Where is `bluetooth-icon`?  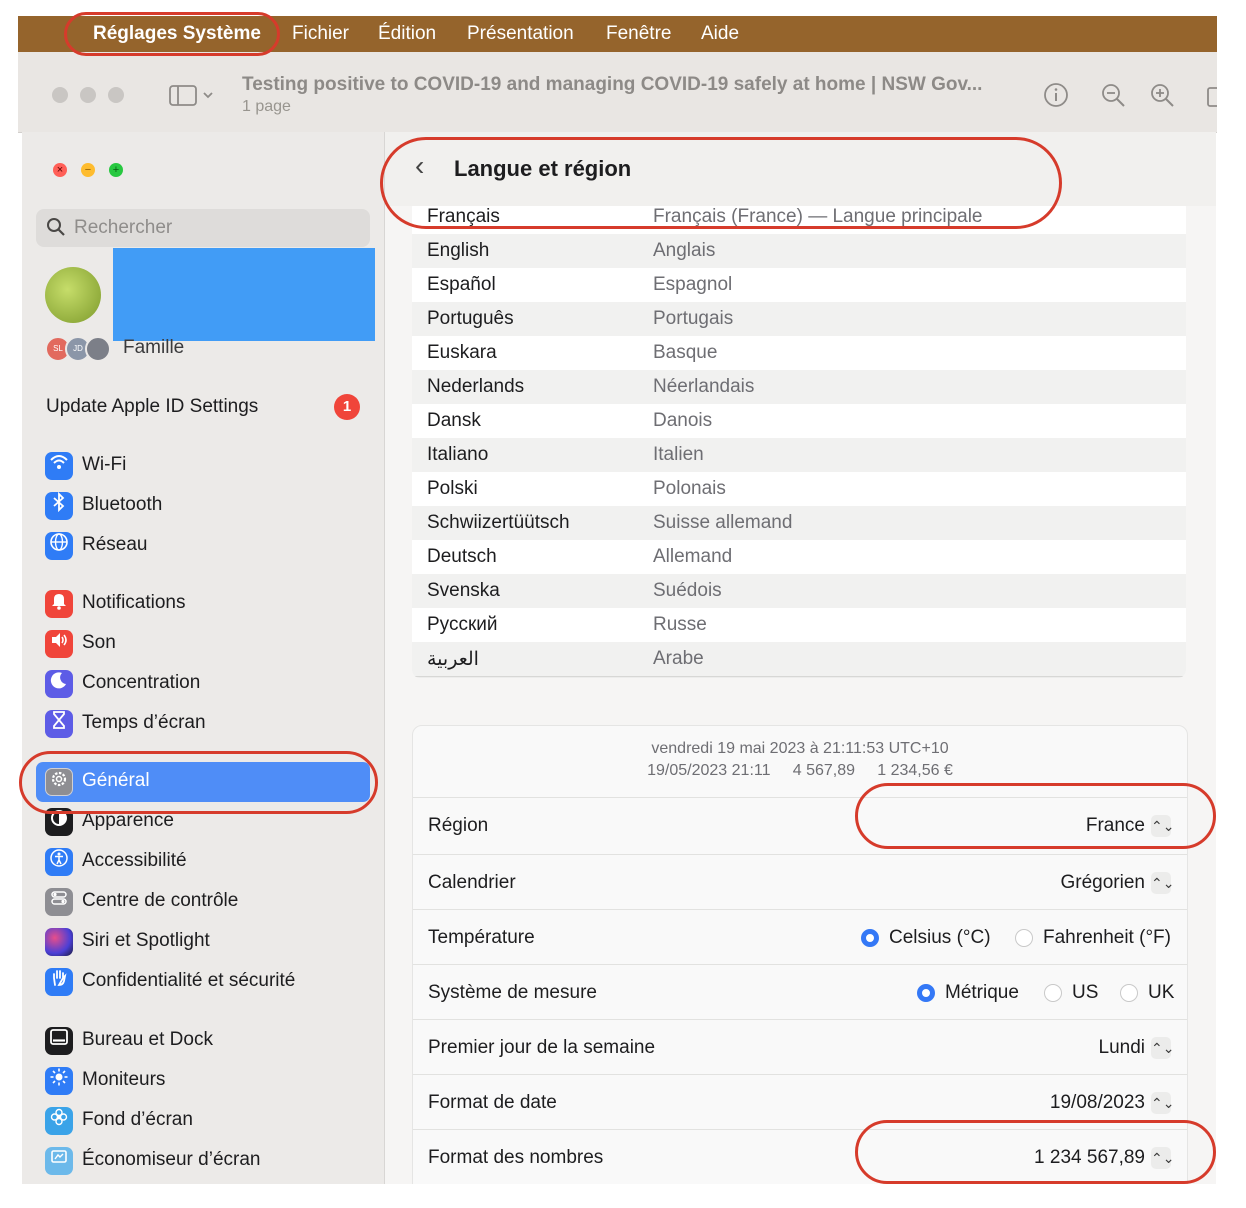
bluetooth-icon is located at coordinates (59, 505).